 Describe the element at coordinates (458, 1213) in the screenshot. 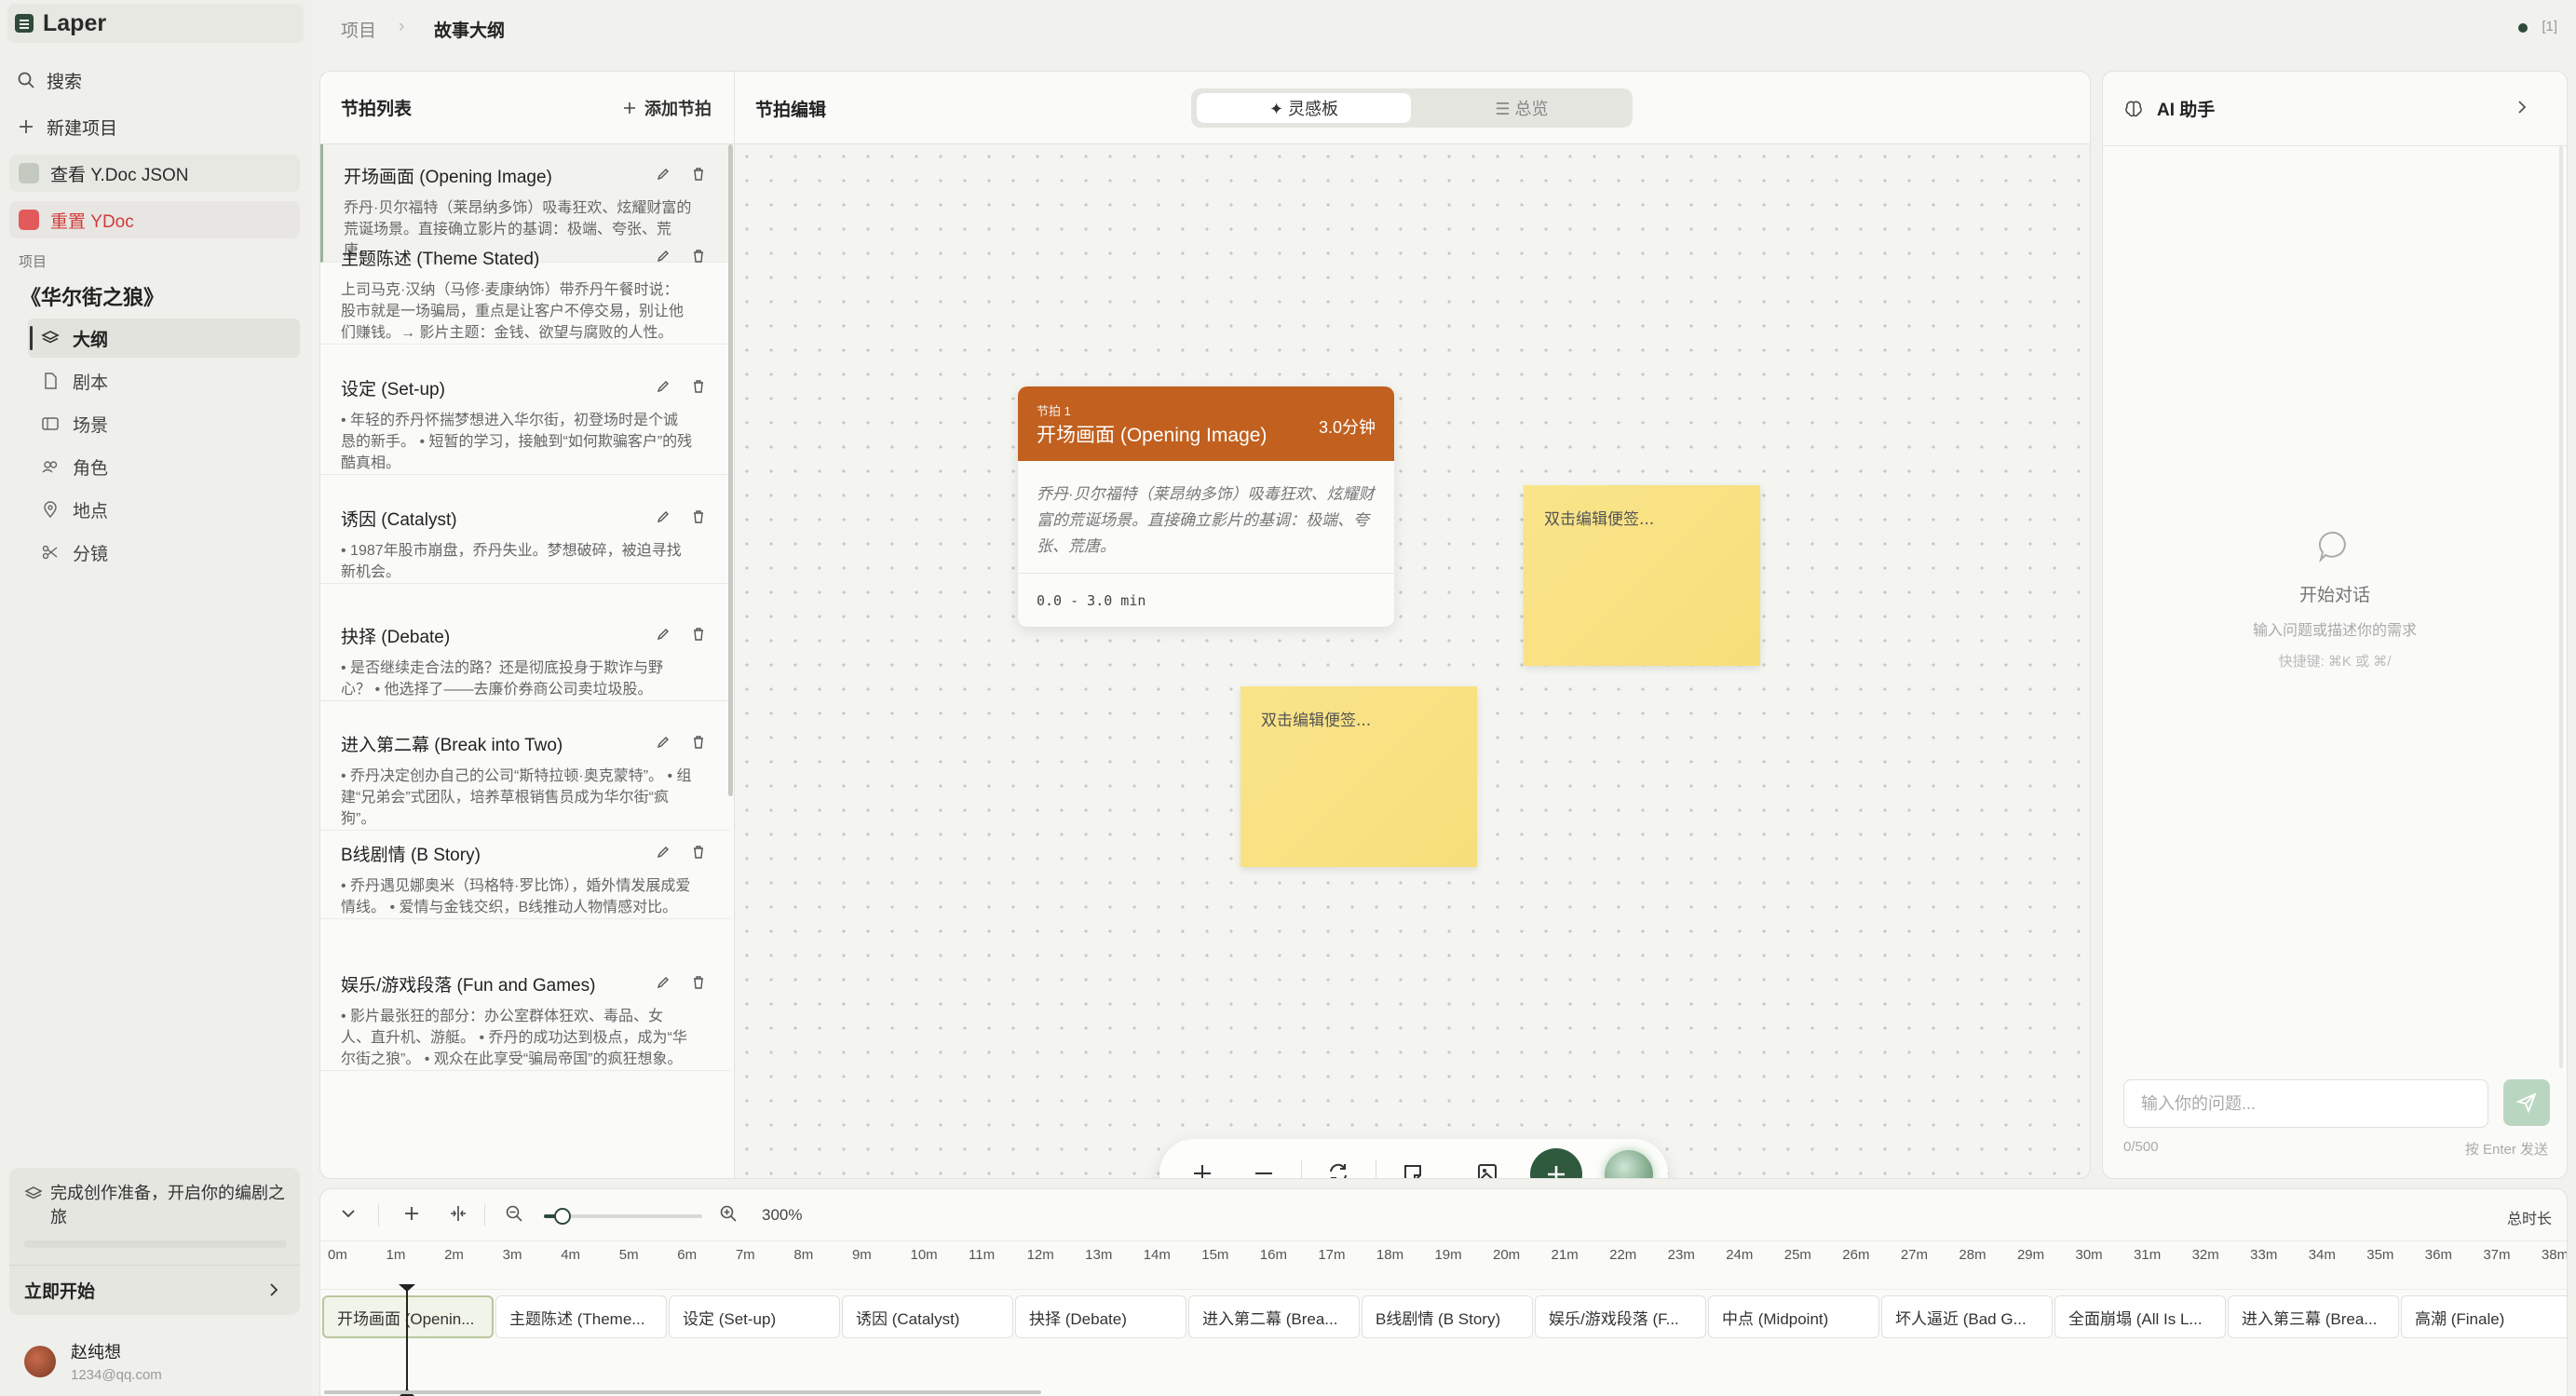

I see `split-icon` at that location.